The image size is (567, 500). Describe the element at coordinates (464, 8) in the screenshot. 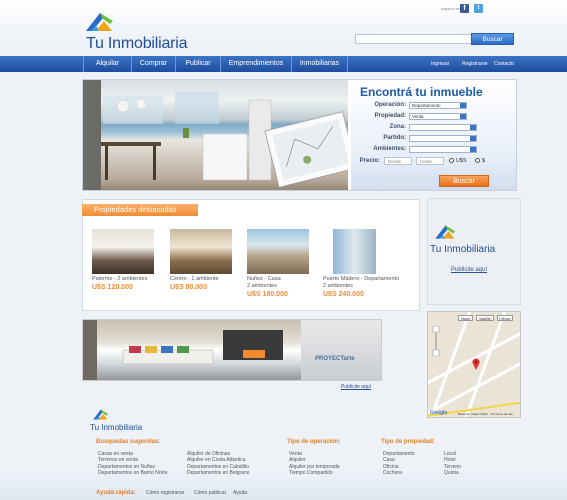

I see `facebook-icon: f` at that location.